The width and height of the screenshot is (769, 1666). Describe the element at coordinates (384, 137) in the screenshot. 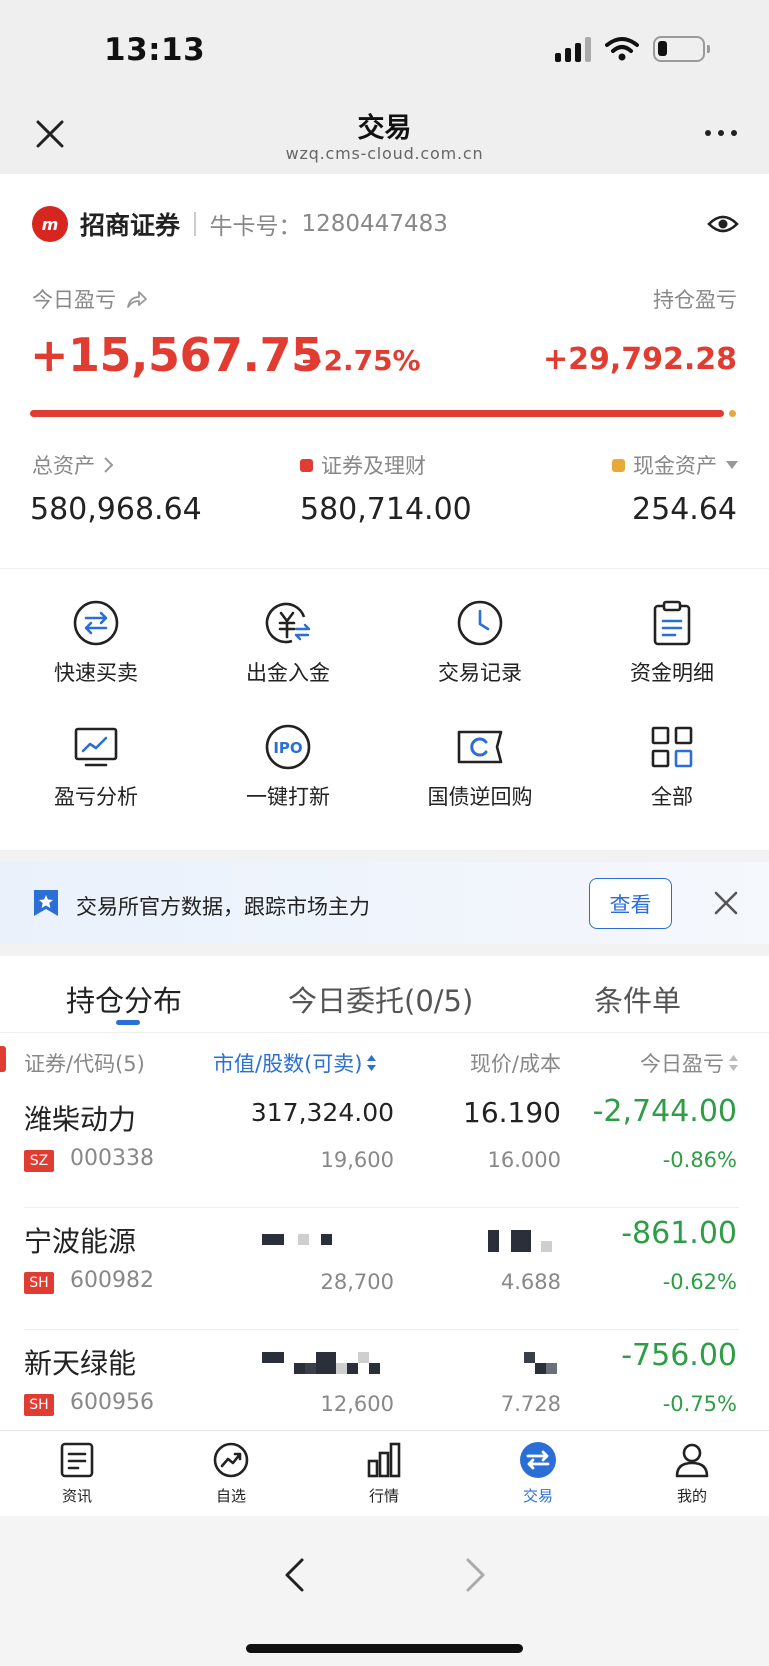

I see `nav-bar: 交易 wzq.cms-cloud.com.cn` at that location.